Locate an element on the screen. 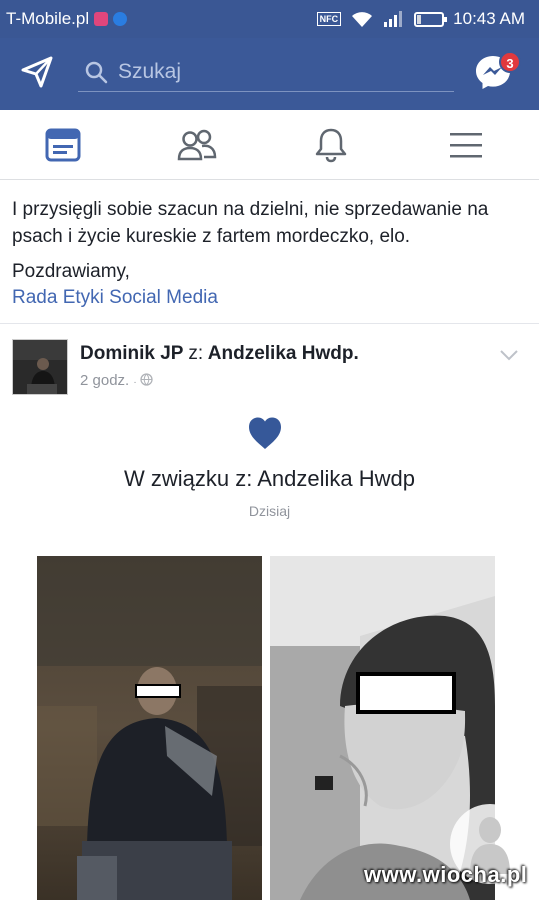 This screenshot has width=539, height=900. battery-level: 8 is located at coordinates (429, 18).